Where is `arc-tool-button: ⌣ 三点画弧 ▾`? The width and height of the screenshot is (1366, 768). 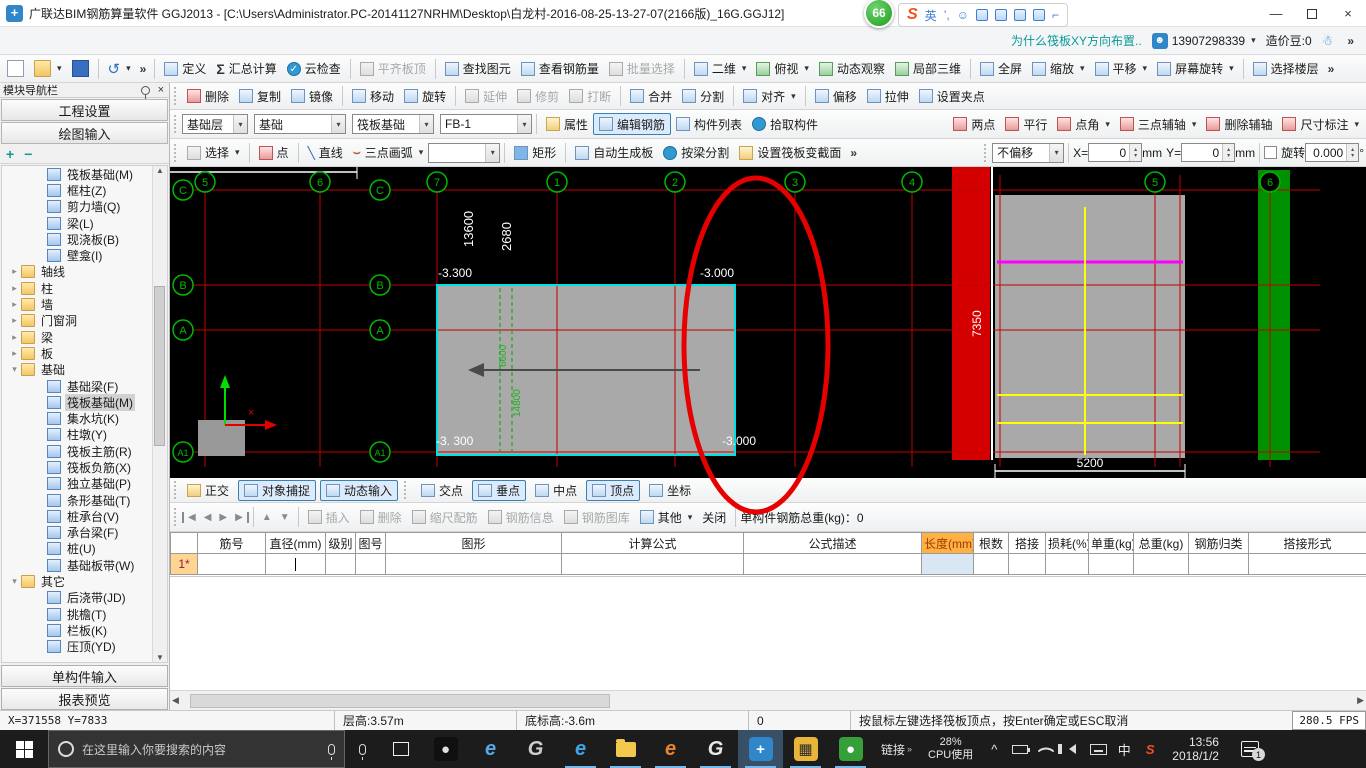
arc-tool-button: ⌣ 三点画弧 ▾ is located at coordinates (388, 153).